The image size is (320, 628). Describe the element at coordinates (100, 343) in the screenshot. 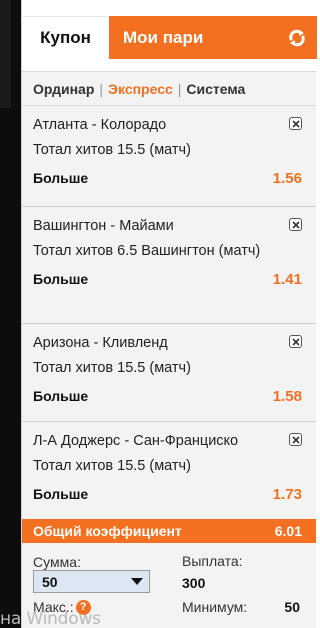

I see `bet-event-title: Аризона - Кливленд` at that location.